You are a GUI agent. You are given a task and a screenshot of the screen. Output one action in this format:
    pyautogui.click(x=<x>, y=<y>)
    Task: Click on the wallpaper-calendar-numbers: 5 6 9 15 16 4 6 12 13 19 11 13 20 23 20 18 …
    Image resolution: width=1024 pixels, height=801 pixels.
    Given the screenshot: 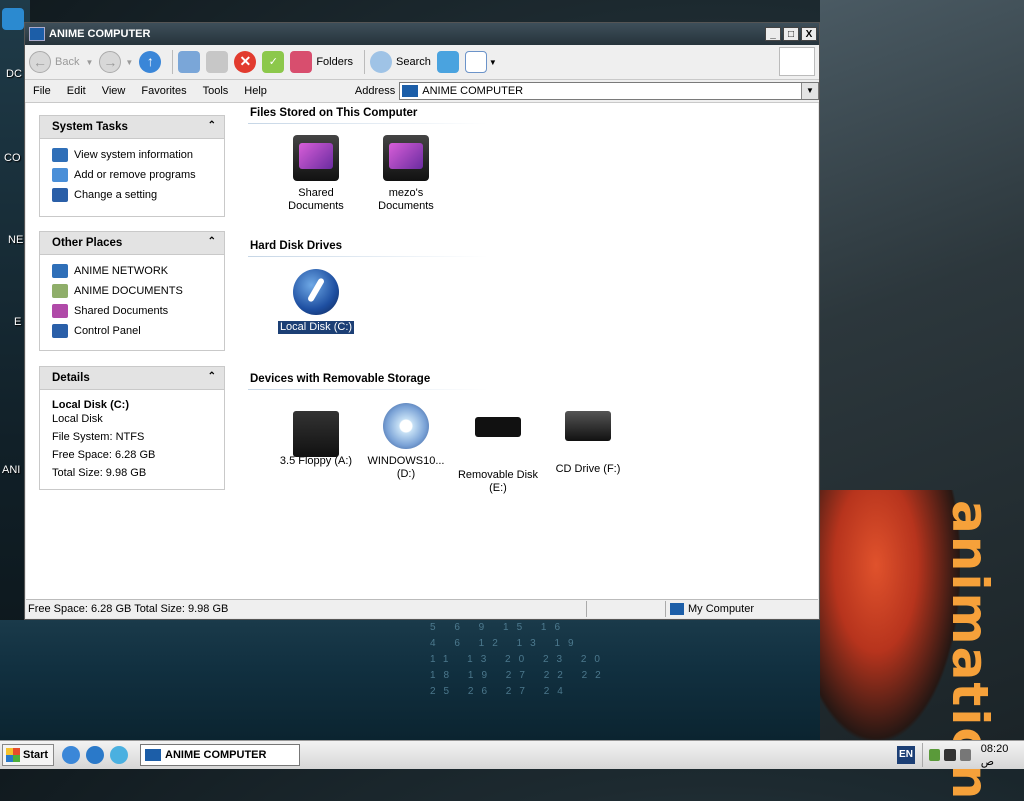 What is the action you would take?
    pyautogui.click(x=519, y=659)
    